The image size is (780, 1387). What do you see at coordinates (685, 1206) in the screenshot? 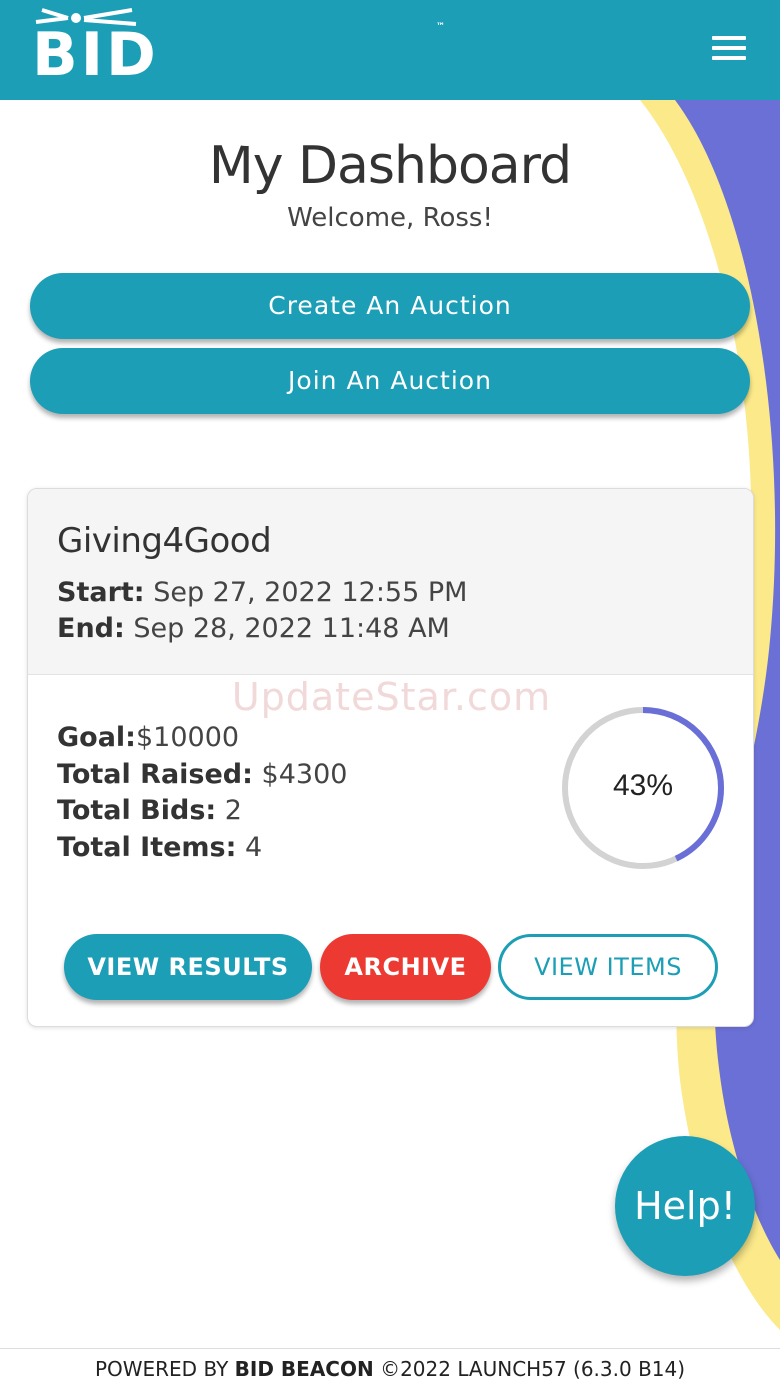
I see `help-button: Help!` at bounding box center [685, 1206].